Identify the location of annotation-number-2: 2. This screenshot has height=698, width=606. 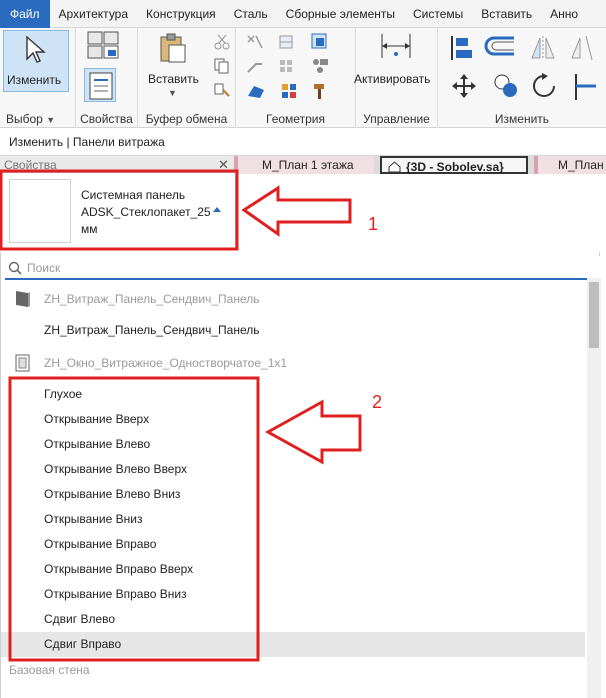
(377, 402).